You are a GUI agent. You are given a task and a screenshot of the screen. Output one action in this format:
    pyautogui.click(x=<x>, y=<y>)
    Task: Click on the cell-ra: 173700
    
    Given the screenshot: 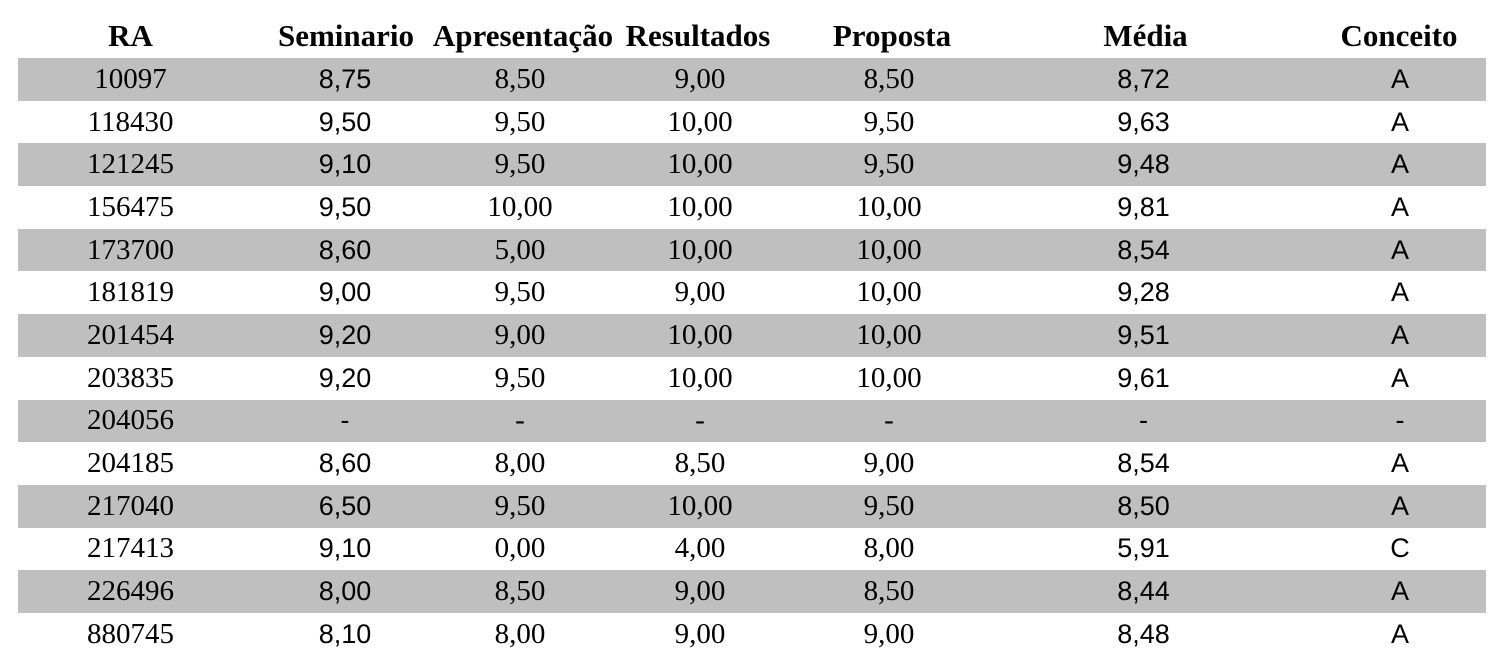 What is the action you would take?
    pyautogui.click(x=130, y=249)
    